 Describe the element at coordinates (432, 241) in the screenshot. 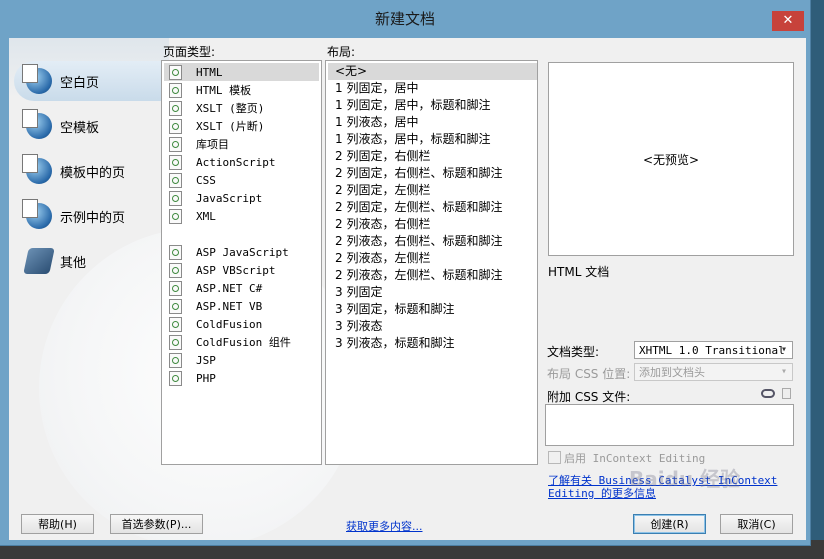

I see `layout-item: 2 列液态，右侧栏、标题和脚注` at that location.